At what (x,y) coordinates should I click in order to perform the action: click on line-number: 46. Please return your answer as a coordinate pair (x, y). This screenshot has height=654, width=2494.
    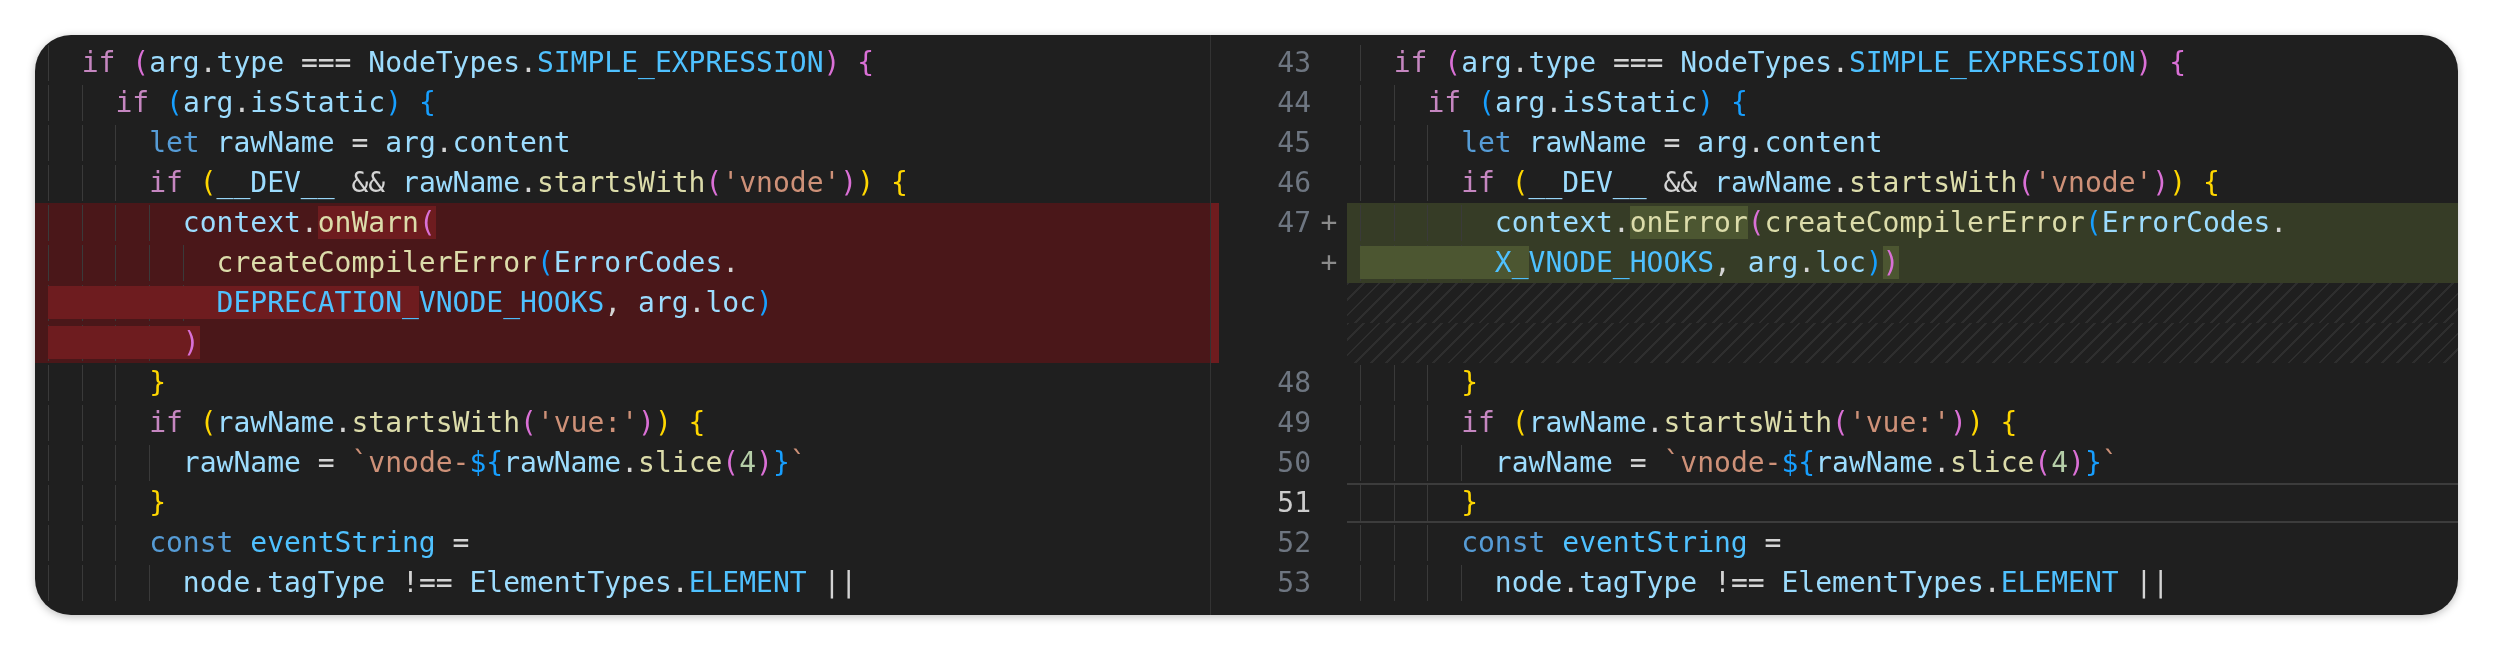
    Looking at the image, I should click on (1294, 182).